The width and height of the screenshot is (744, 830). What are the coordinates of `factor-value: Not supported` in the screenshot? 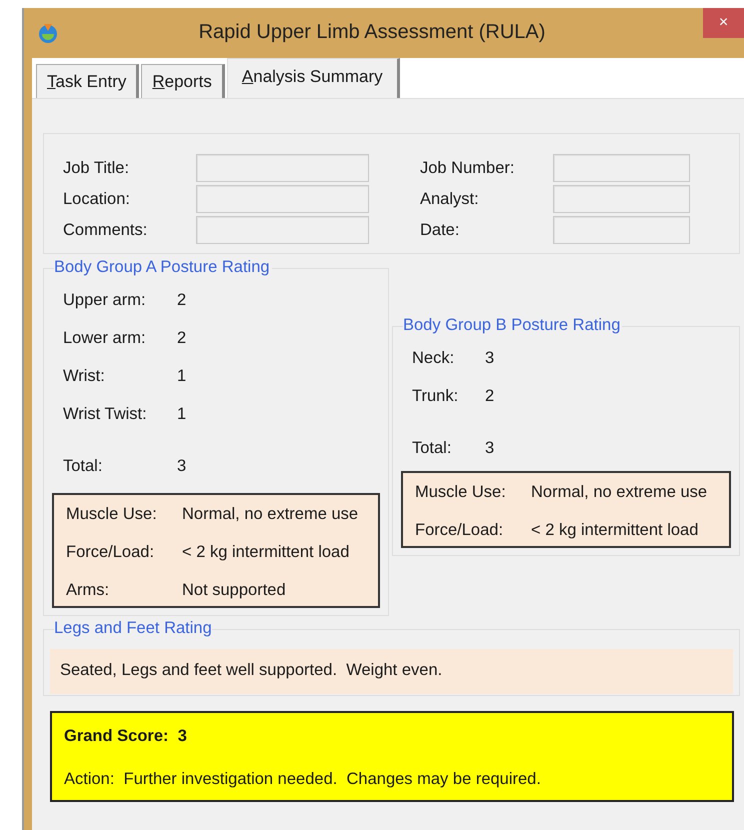 It's located at (234, 590).